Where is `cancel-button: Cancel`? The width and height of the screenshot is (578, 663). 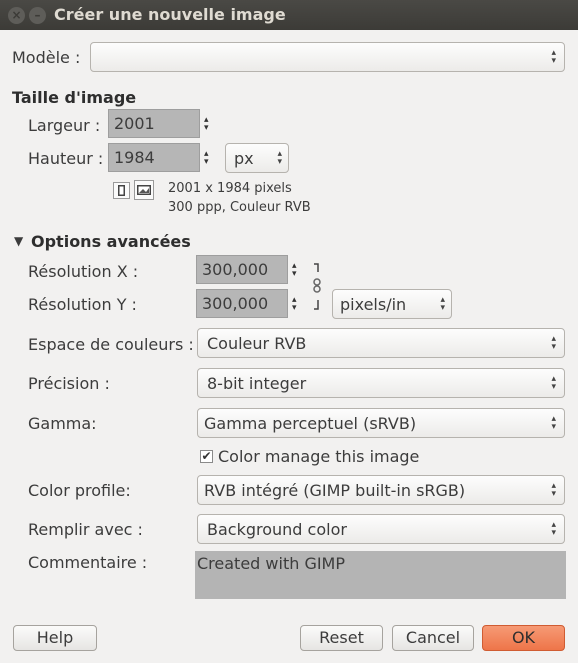
cancel-button: Cancel is located at coordinates (433, 638).